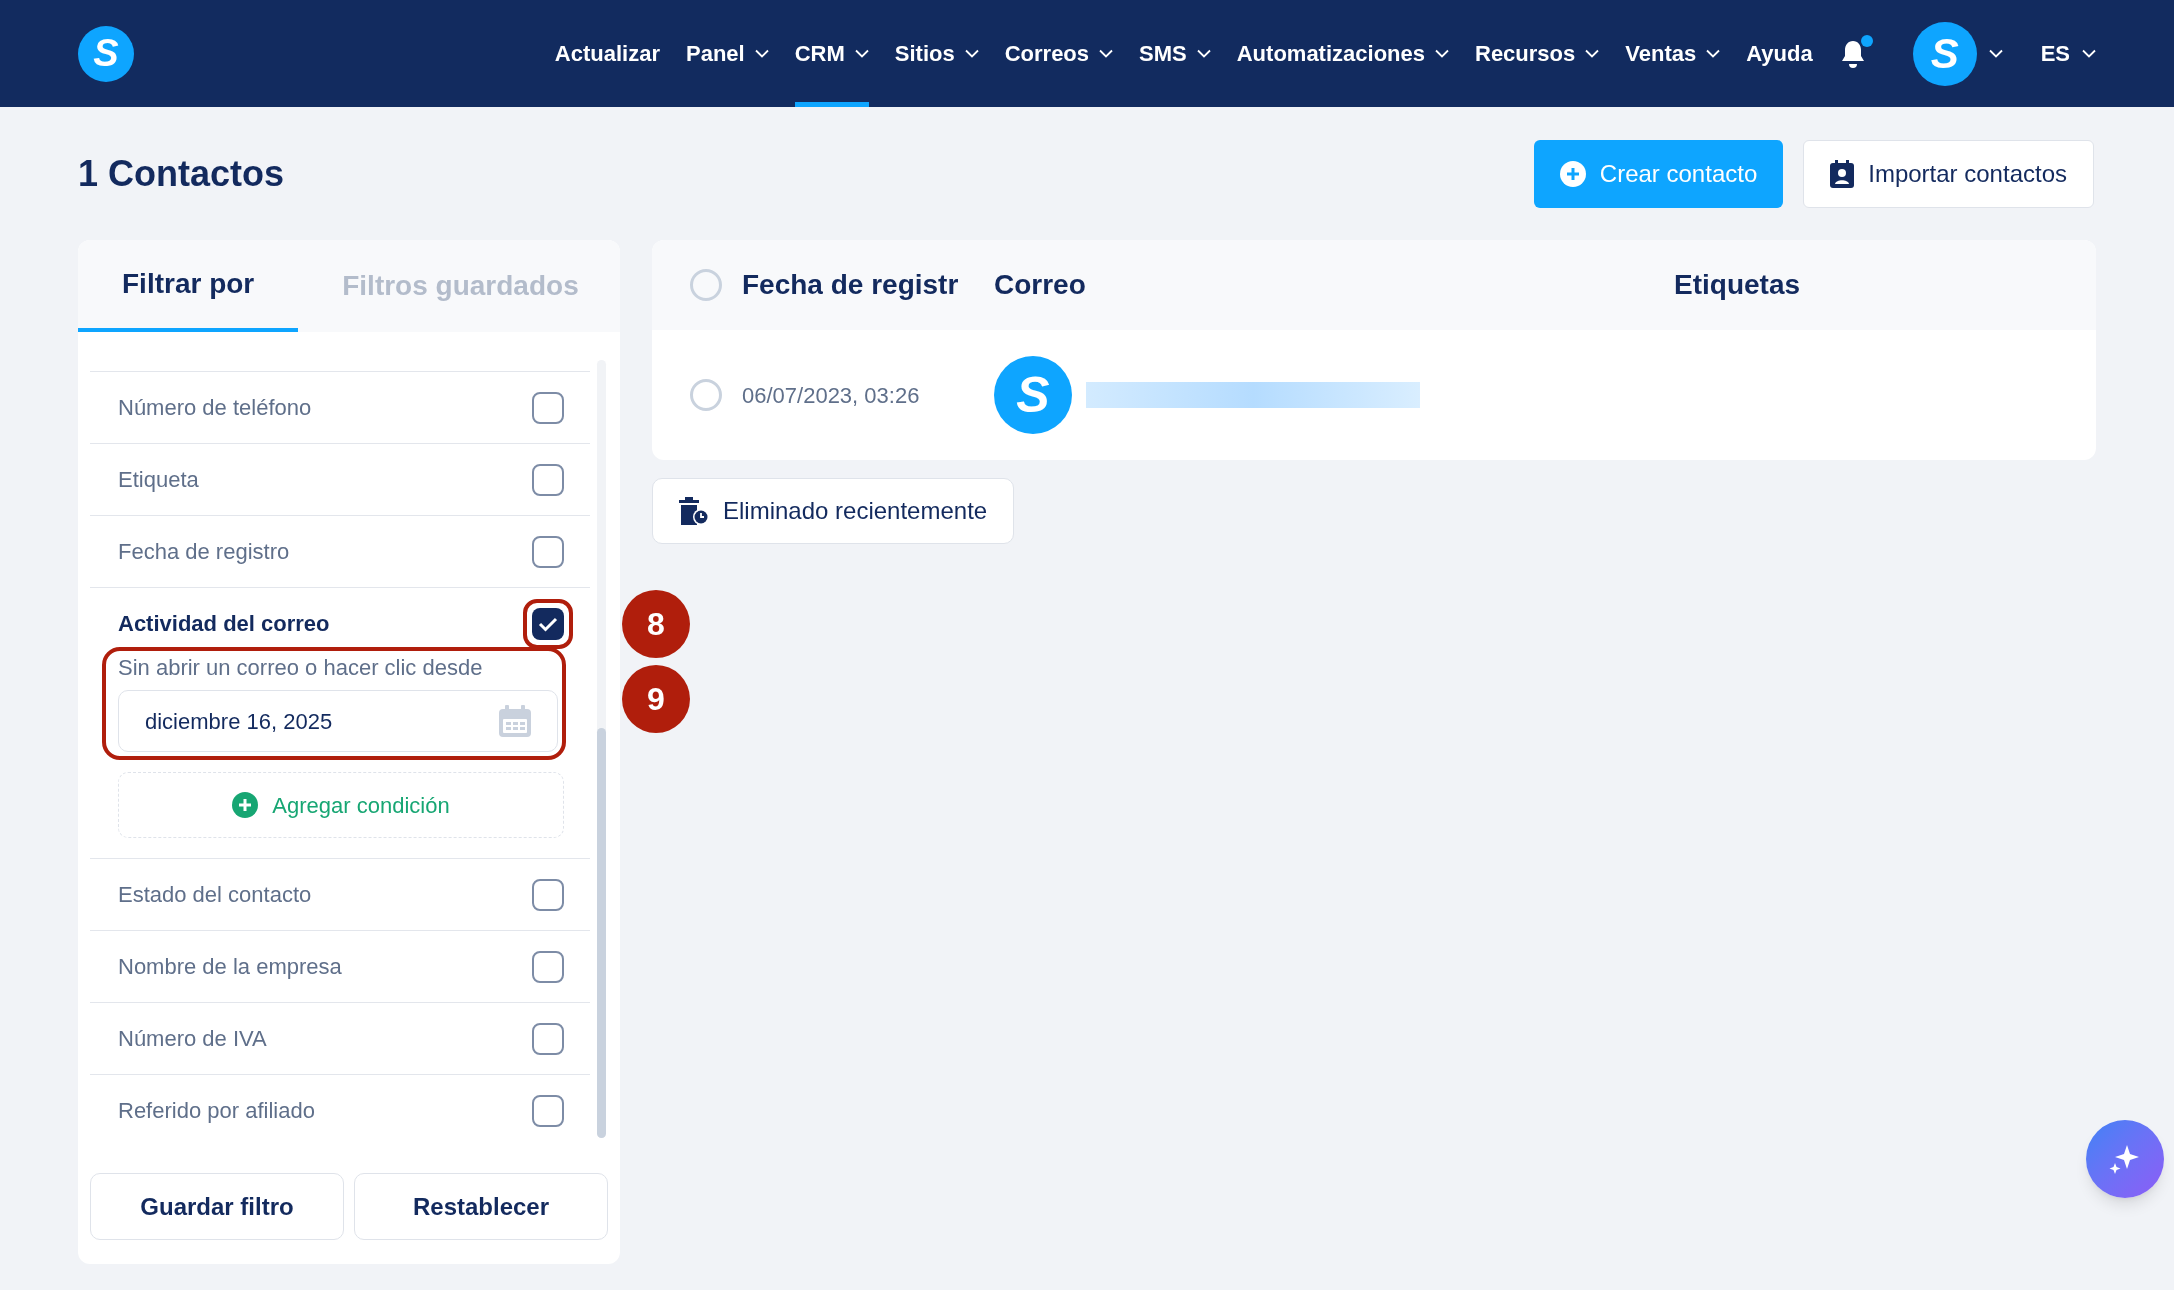  Describe the element at coordinates (706, 285) in the screenshot. I see `select-all-radio` at that location.